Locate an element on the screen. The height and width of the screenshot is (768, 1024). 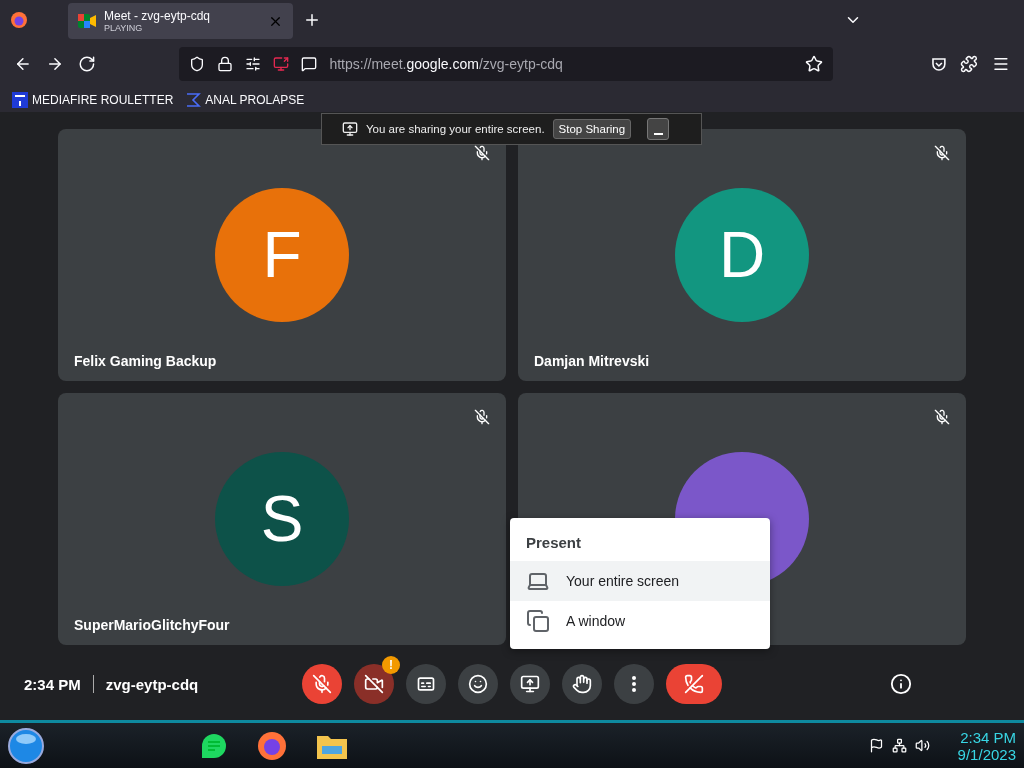
bookmark-link: ANAL PROLAPSE is located at coordinates (245, 100).